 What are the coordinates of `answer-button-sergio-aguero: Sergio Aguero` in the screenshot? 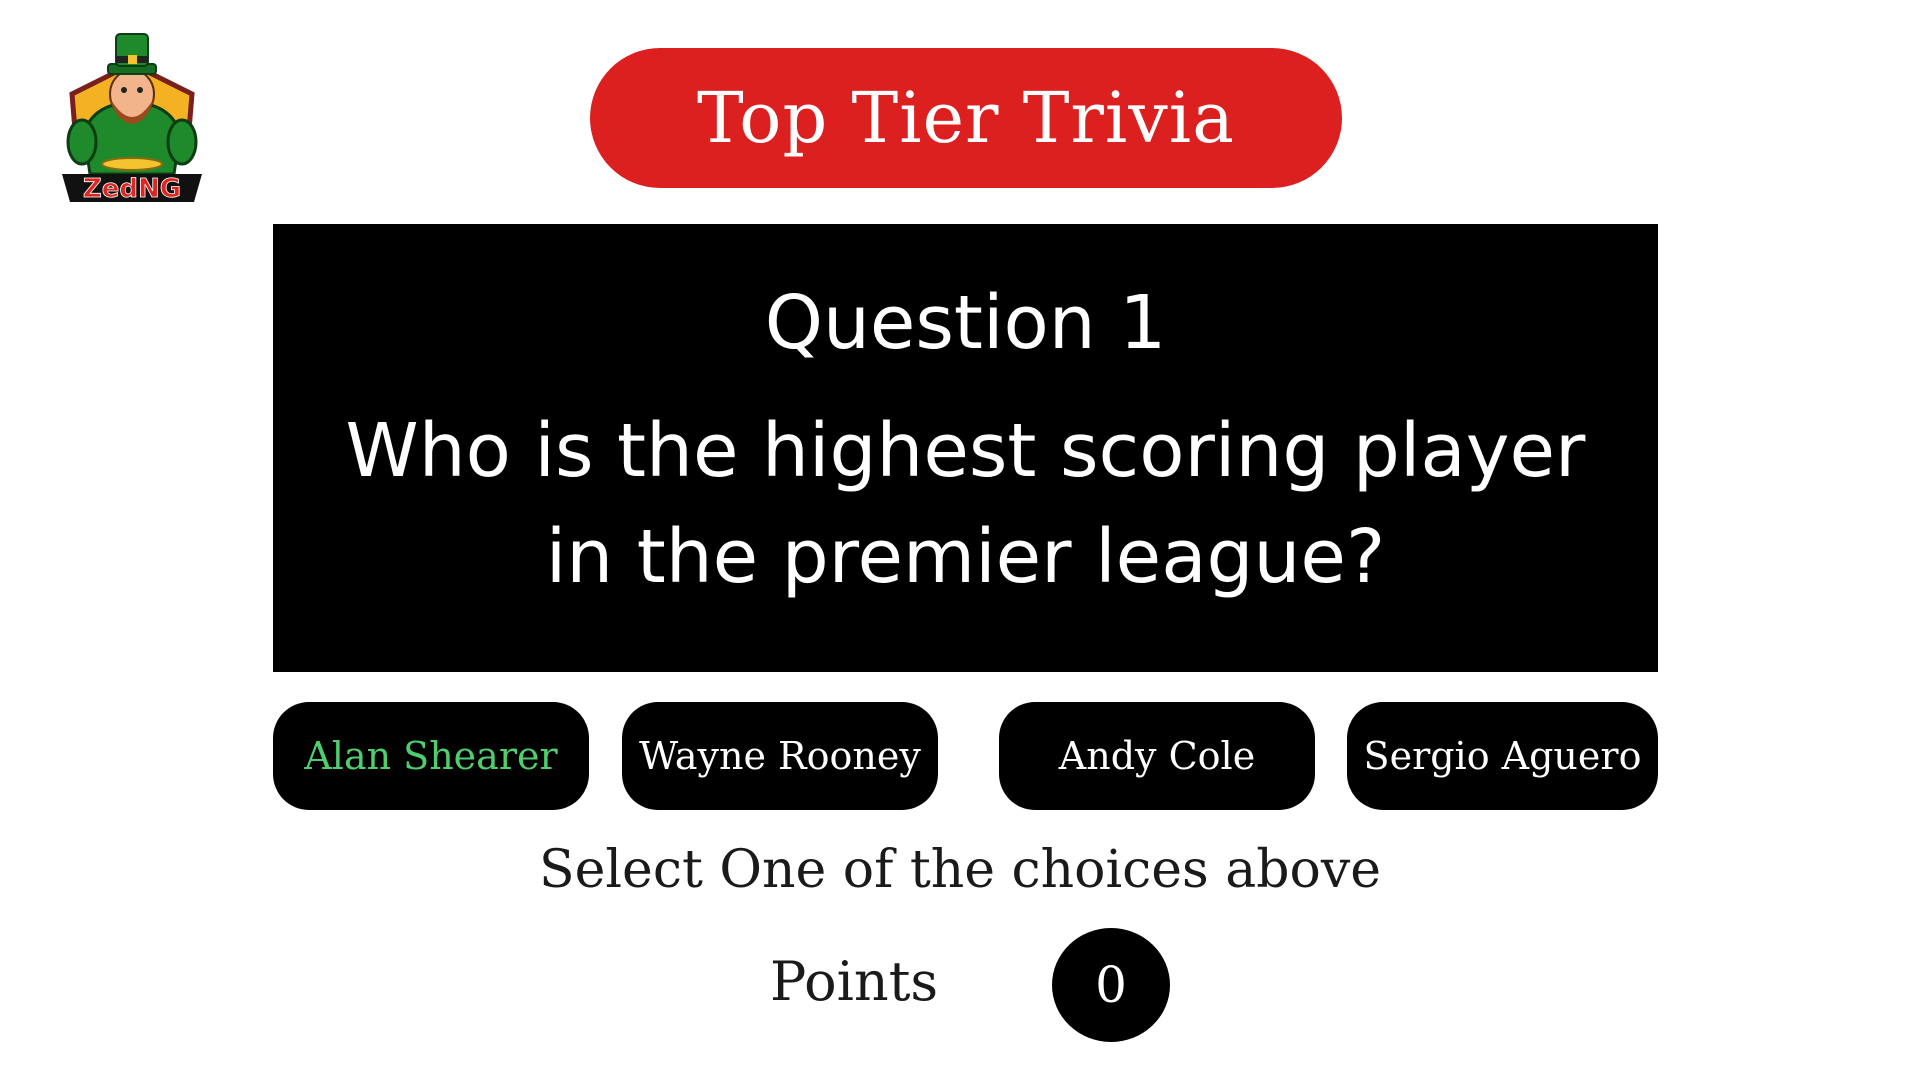 It's located at (1502, 756).